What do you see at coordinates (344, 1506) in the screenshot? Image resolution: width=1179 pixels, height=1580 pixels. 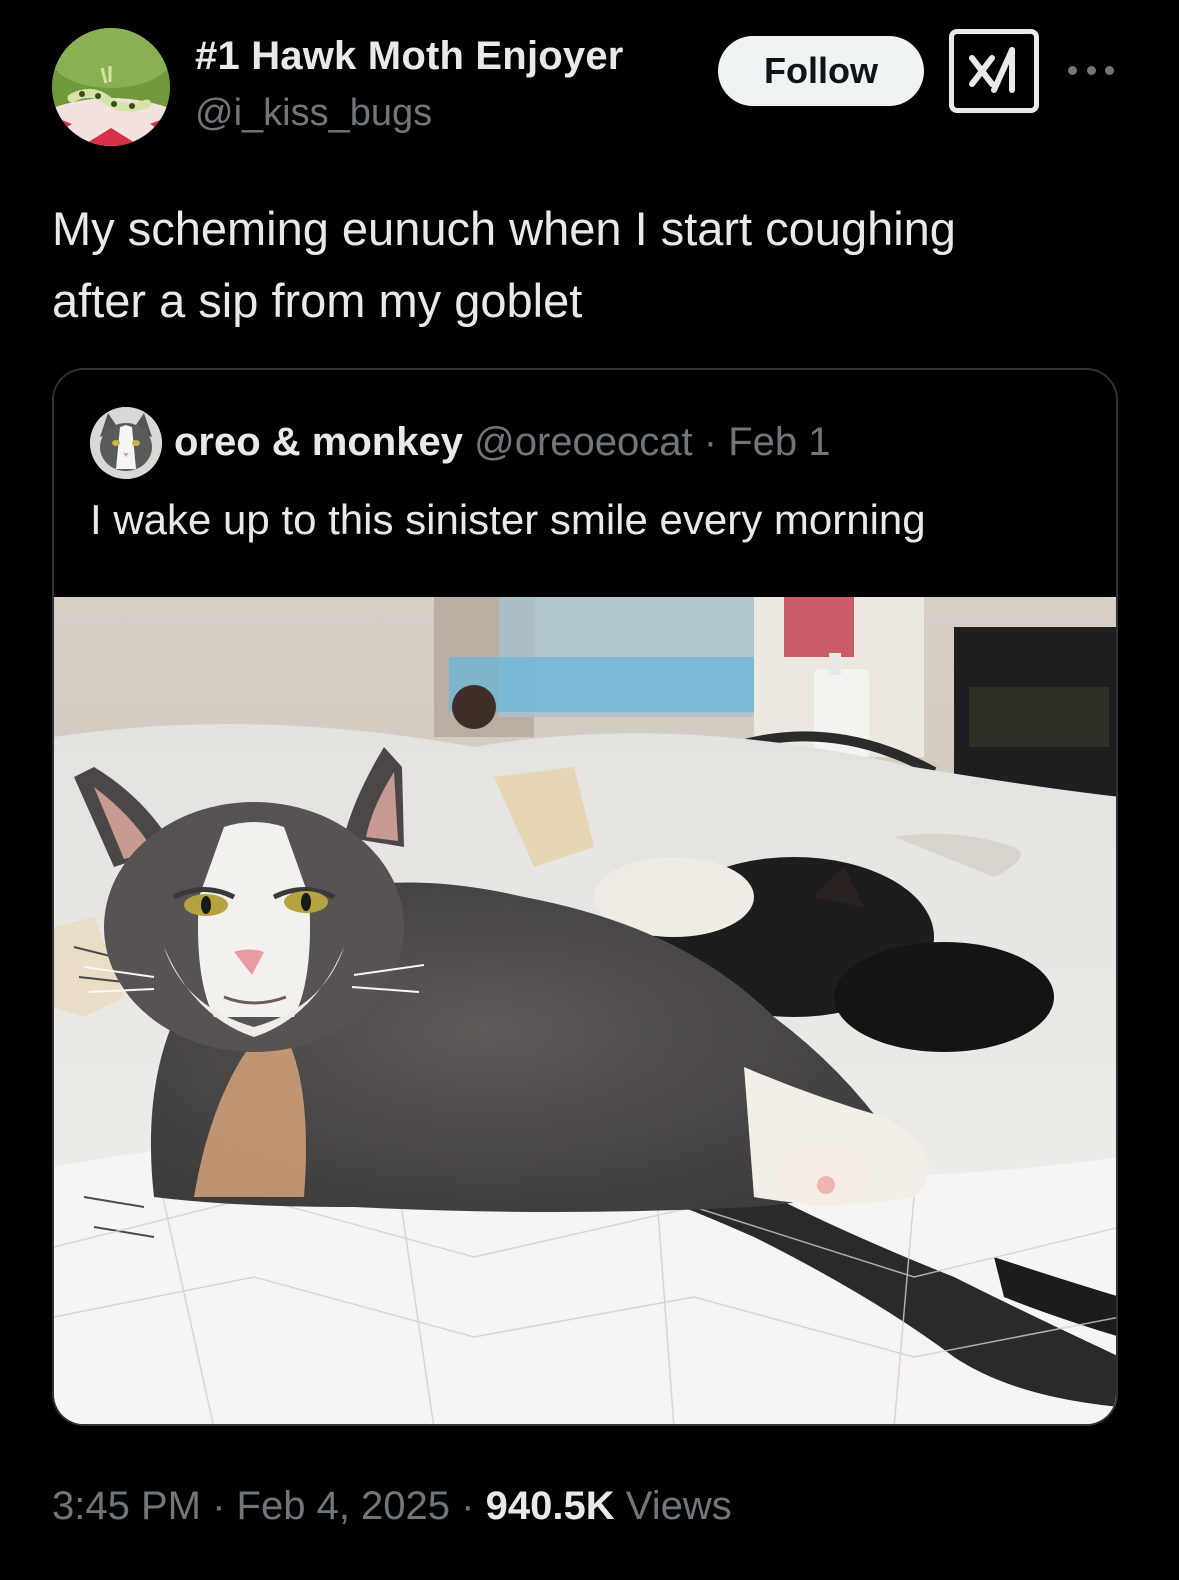 I see `tweet-date: Feb 4, 2025` at bounding box center [344, 1506].